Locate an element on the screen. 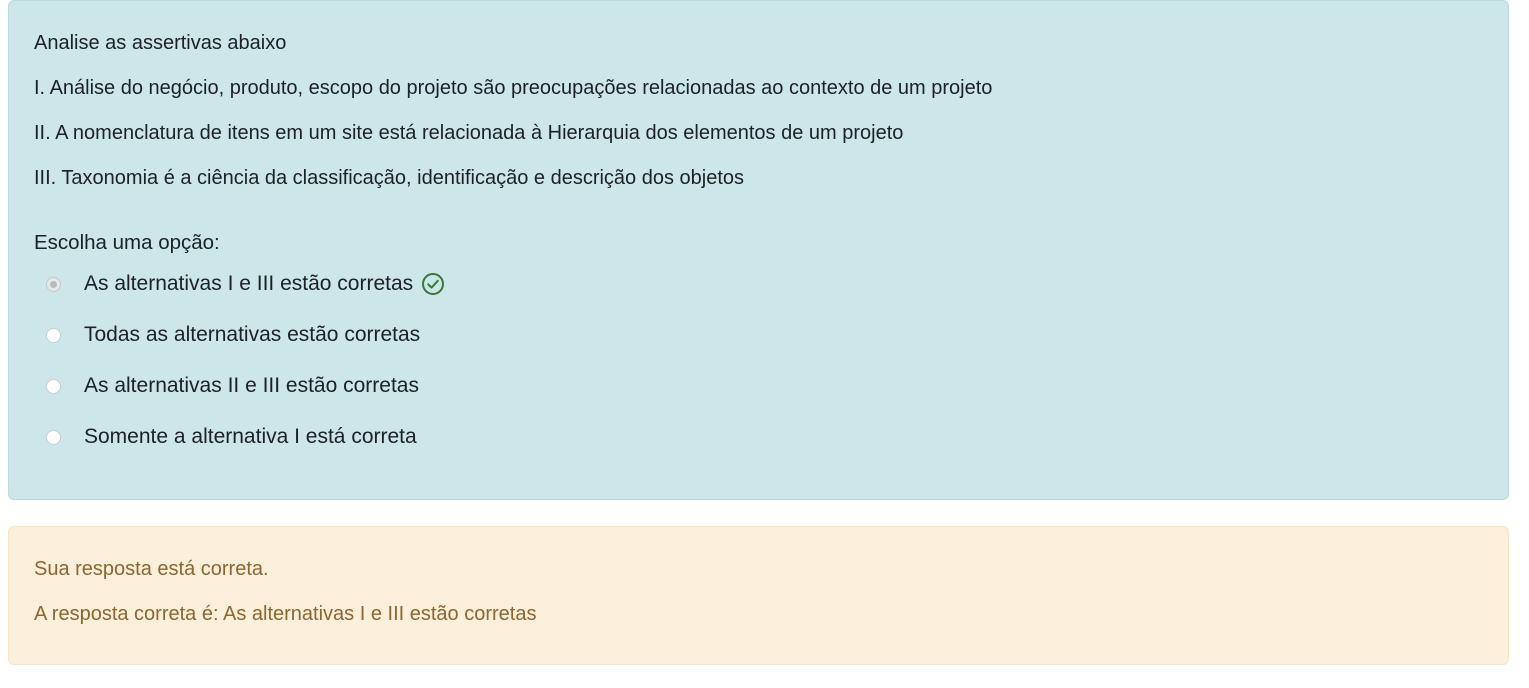 The image size is (1529, 688). answer-option-4: Somente a alternativa I está correta is located at coordinates (231, 437).